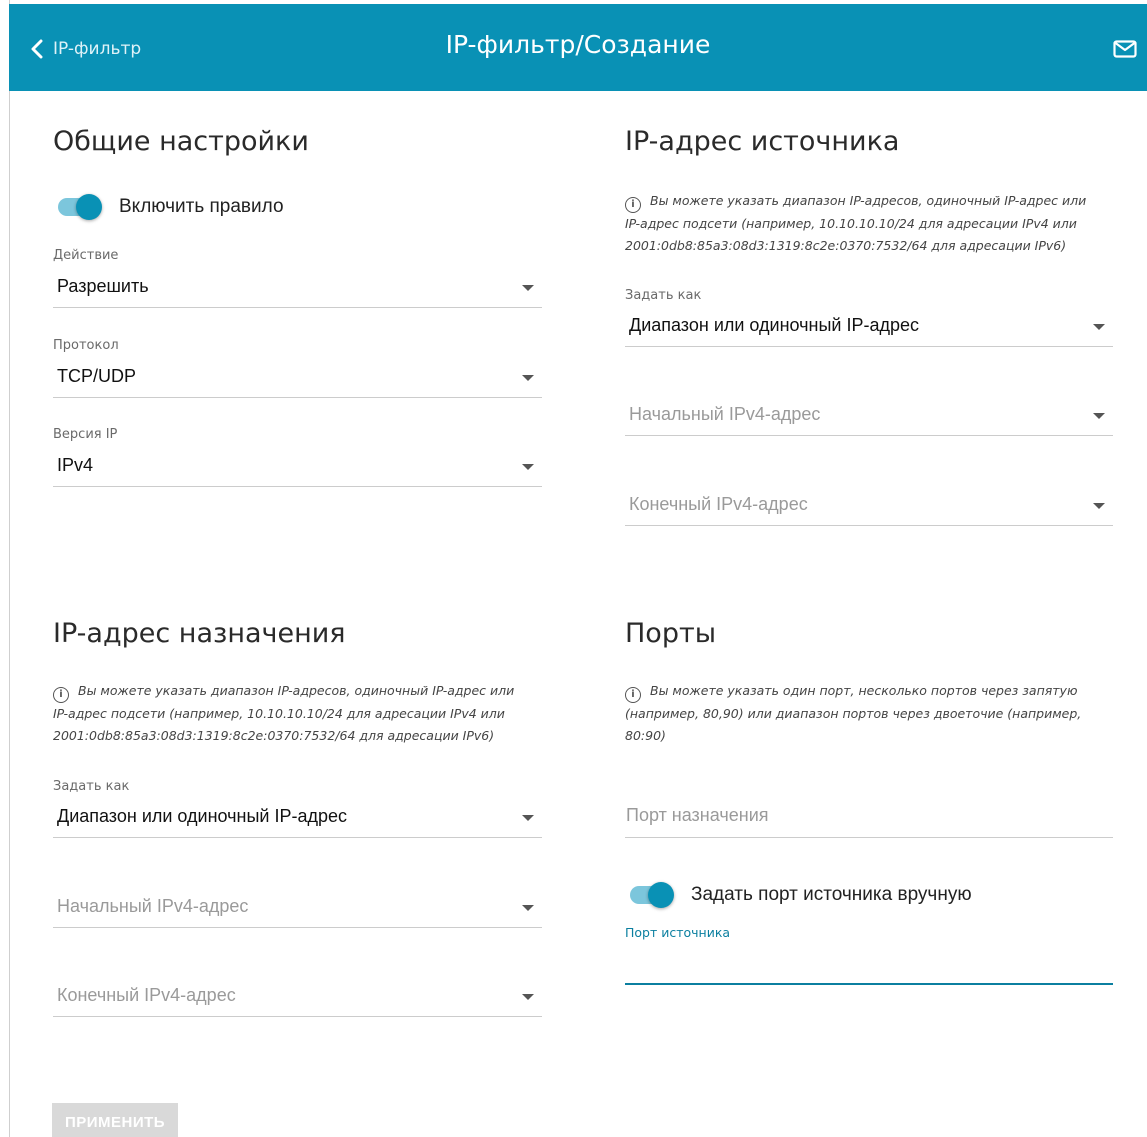 Image resolution: width=1147 pixels, height=1137 pixels. What do you see at coordinates (1125, 49) in the screenshot?
I see `envelope-icon` at bounding box center [1125, 49].